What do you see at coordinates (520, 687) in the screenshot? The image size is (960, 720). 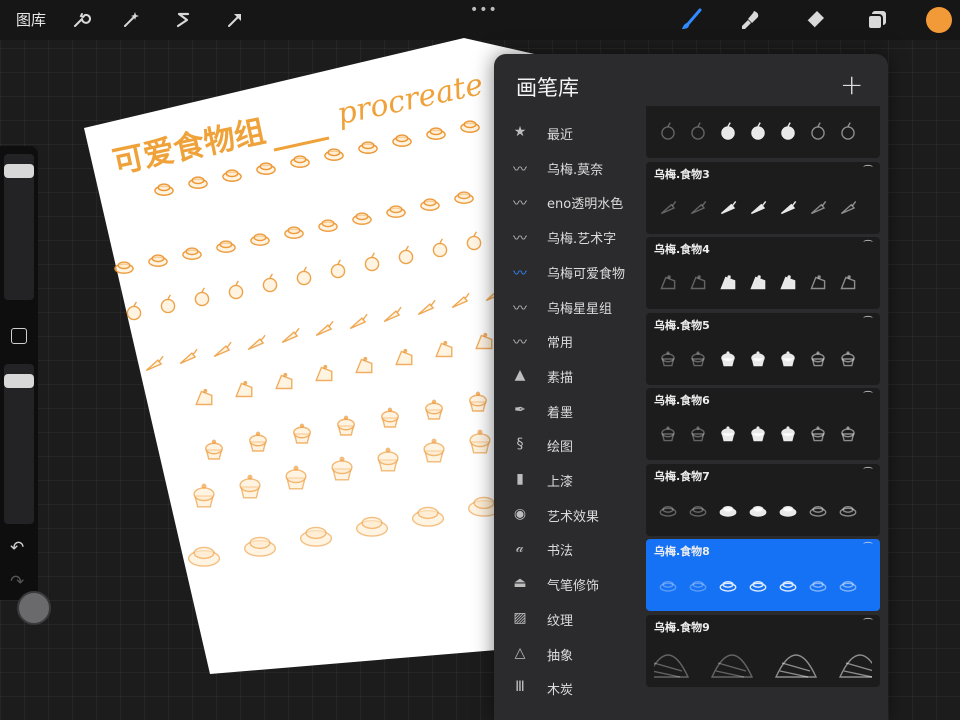 I see `charcoal-icon: Ⅲ` at bounding box center [520, 687].